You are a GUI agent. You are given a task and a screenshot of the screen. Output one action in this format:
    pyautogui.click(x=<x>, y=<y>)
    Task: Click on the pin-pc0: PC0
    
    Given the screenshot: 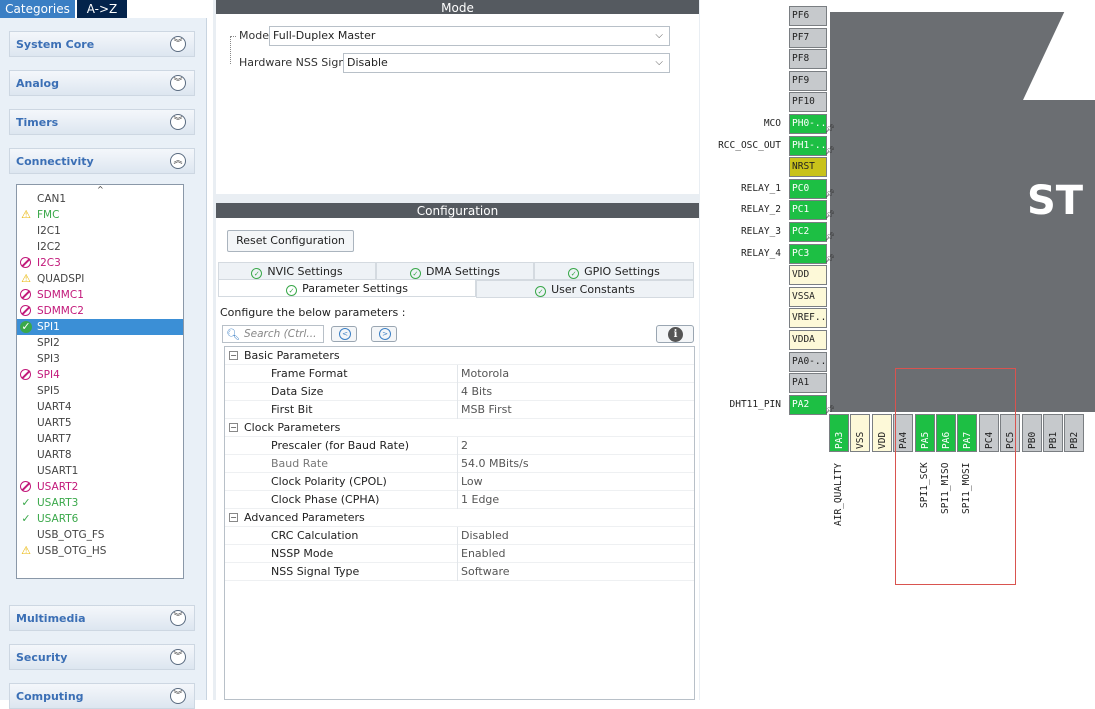 What is the action you would take?
    pyautogui.click(x=808, y=188)
    